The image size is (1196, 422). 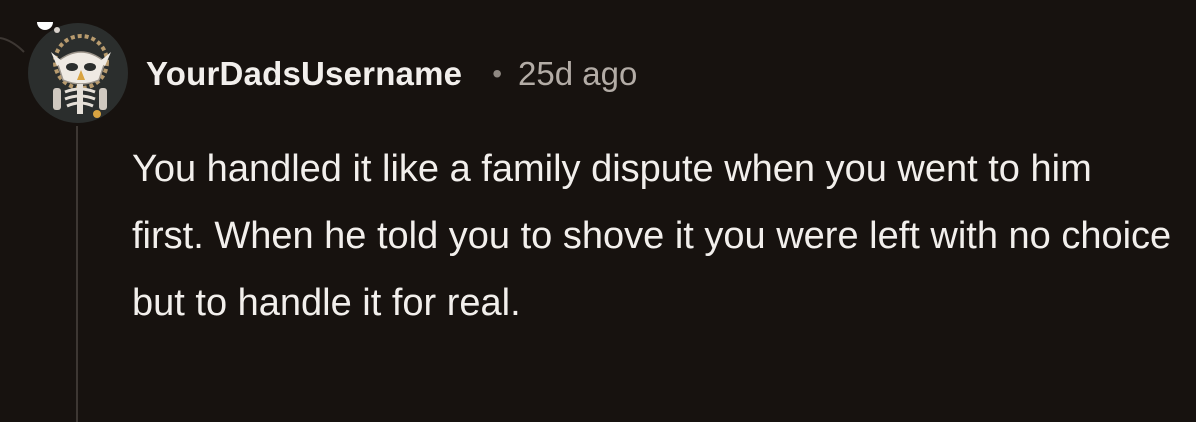 I want to click on comment-header: YourDadsUsername • 25d ago, so click(x=391, y=74).